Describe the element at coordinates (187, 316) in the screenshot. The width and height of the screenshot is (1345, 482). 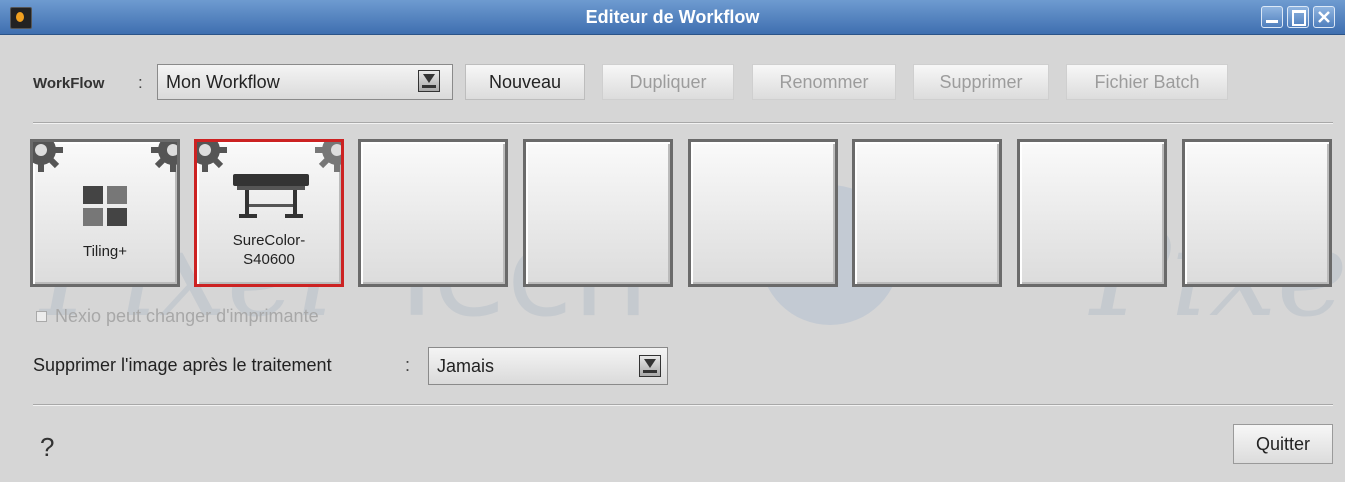
I see `printer-change-label: Nexio peut changer d'imprimante` at that location.